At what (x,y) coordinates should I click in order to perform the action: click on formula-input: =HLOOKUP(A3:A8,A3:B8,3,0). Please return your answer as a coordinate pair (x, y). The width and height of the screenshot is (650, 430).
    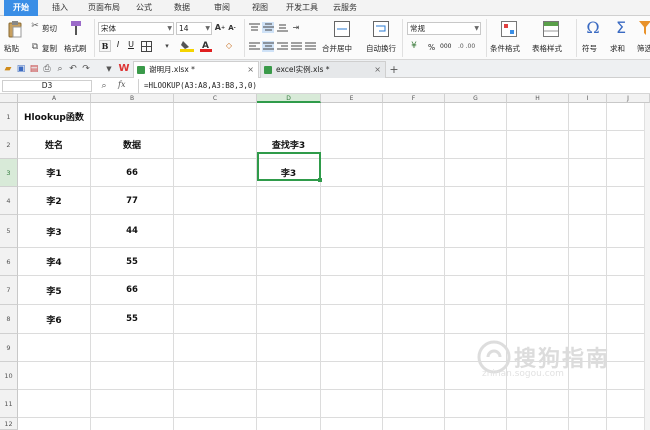
    Looking at the image, I should click on (200, 85).